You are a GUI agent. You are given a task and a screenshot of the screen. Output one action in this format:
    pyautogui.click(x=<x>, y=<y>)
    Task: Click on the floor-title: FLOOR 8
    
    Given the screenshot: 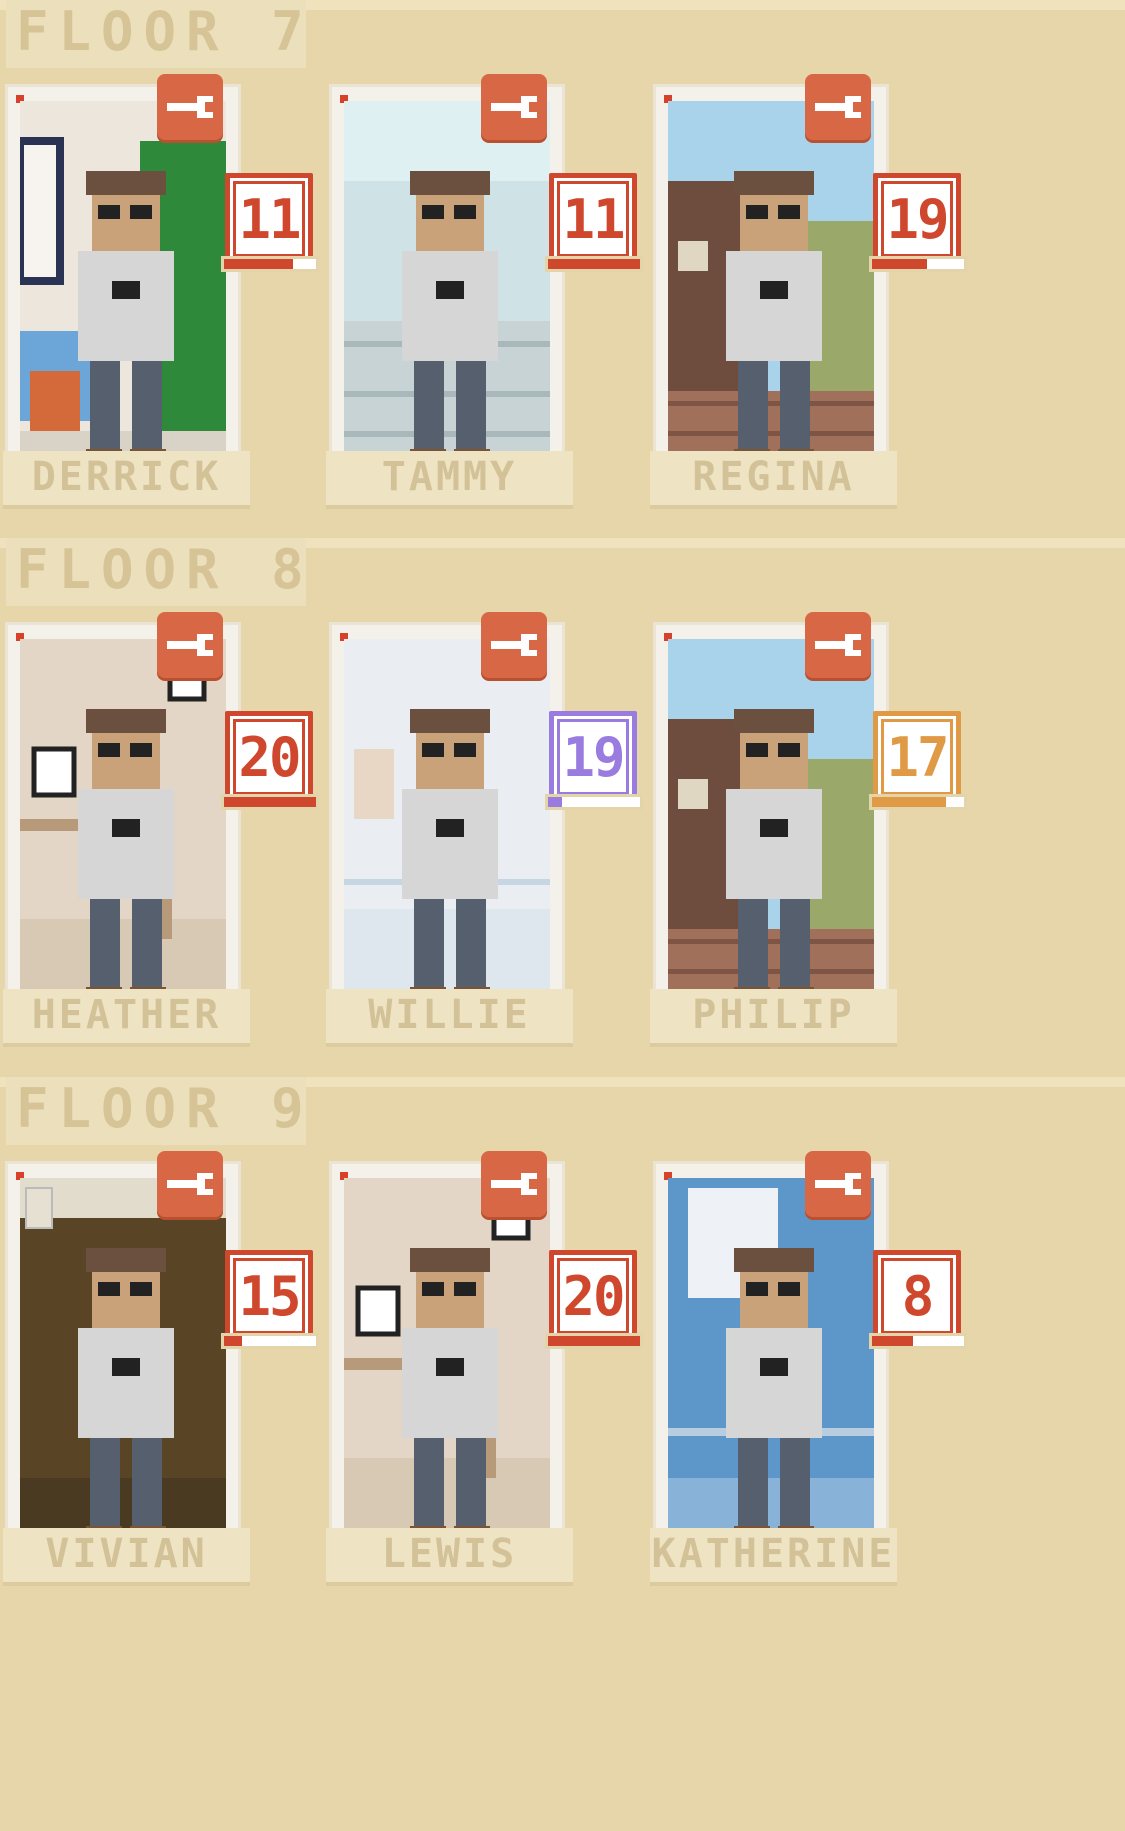 What is the action you would take?
    pyautogui.click(x=156, y=572)
    